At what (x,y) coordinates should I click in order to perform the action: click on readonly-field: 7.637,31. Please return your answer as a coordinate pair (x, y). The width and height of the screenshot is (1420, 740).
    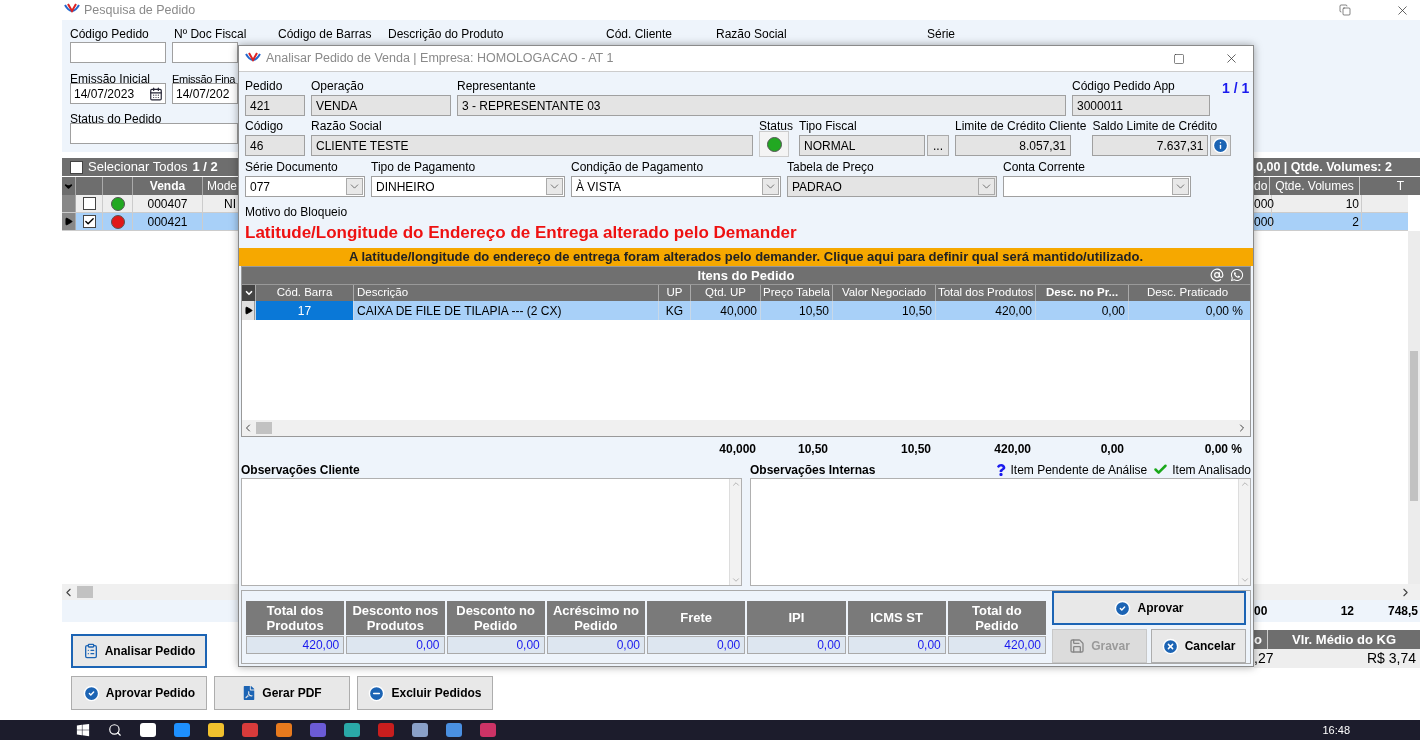
    Looking at the image, I should click on (1150, 145).